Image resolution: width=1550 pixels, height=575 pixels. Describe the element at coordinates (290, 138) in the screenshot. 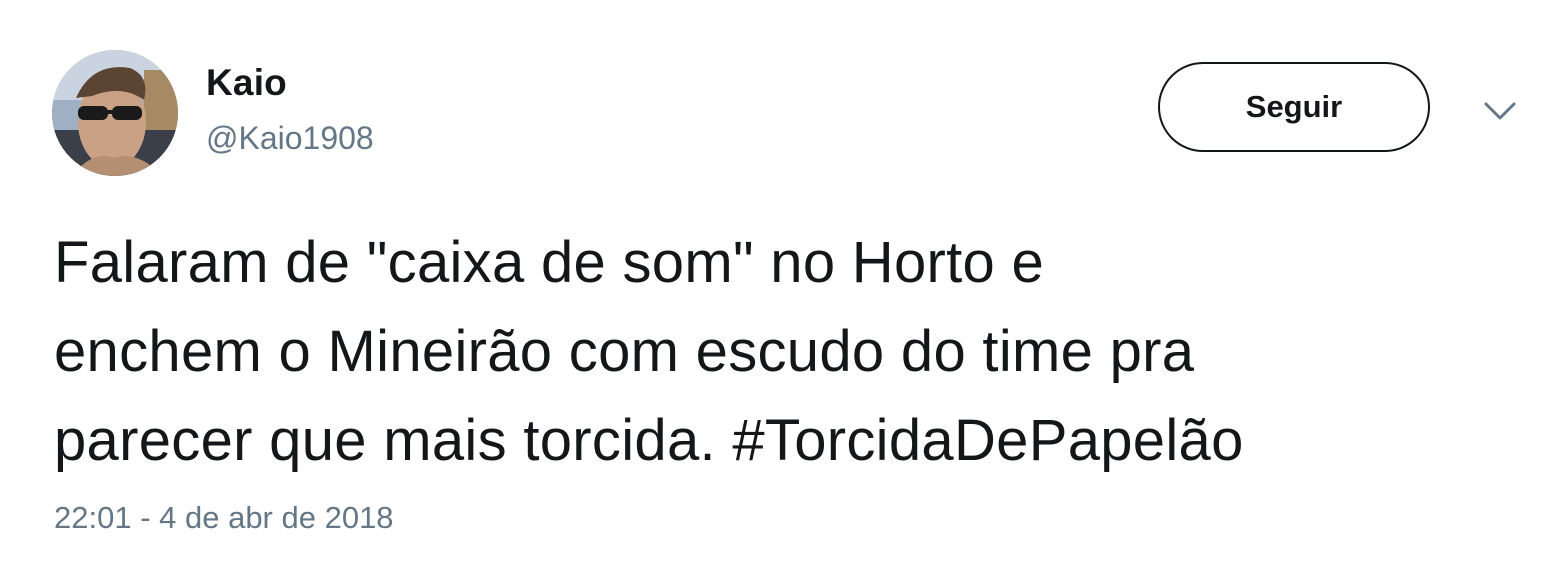

I see `author-handle: @Kaio1908` at that location.